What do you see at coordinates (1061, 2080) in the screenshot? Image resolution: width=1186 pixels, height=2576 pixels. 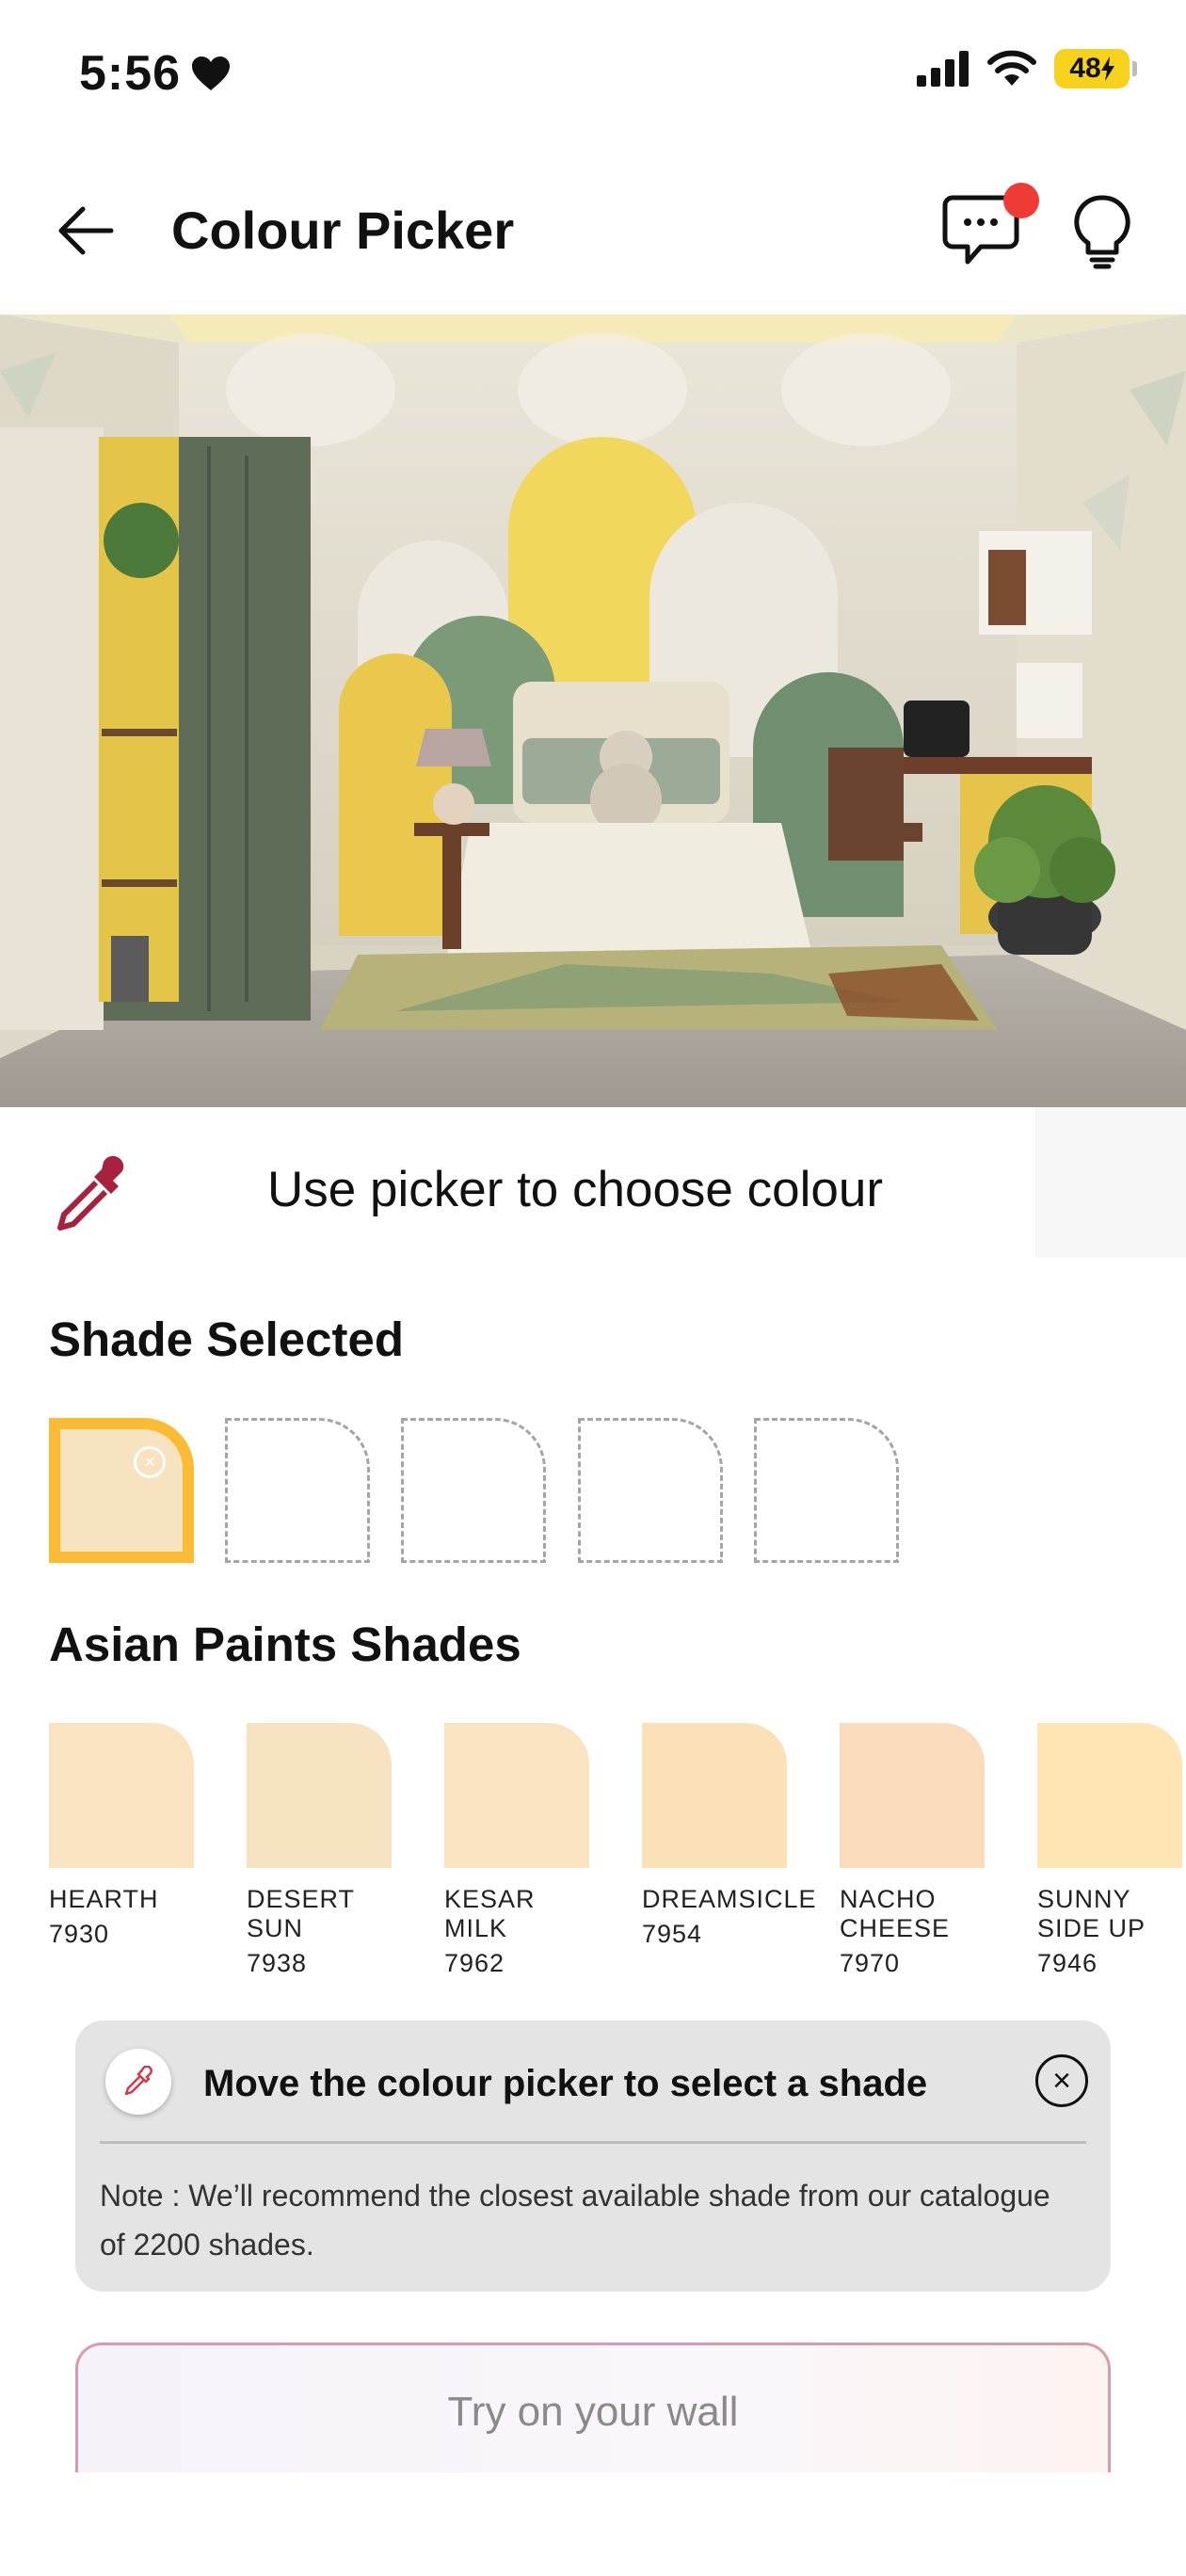 I see `close-icon: ×` at bounding box center [1061, 2080].